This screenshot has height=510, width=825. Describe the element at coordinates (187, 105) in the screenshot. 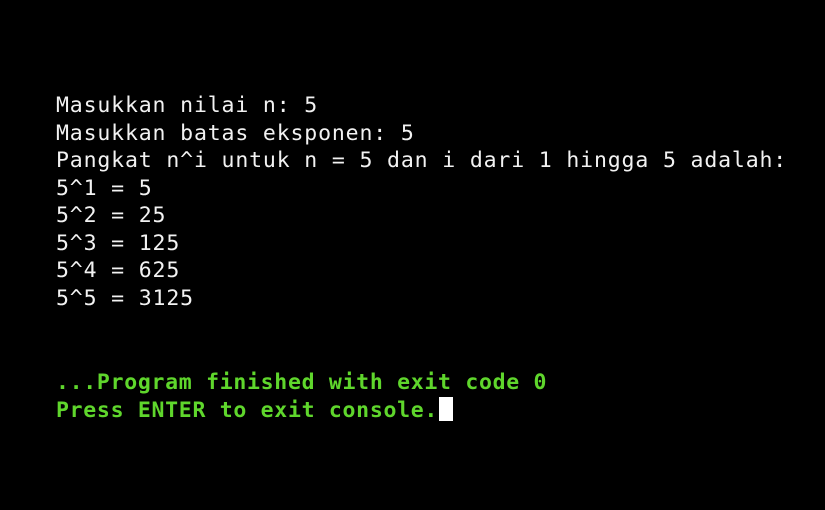

I see `output-line-input-n: Masukkan nilai n: 5` at that location.